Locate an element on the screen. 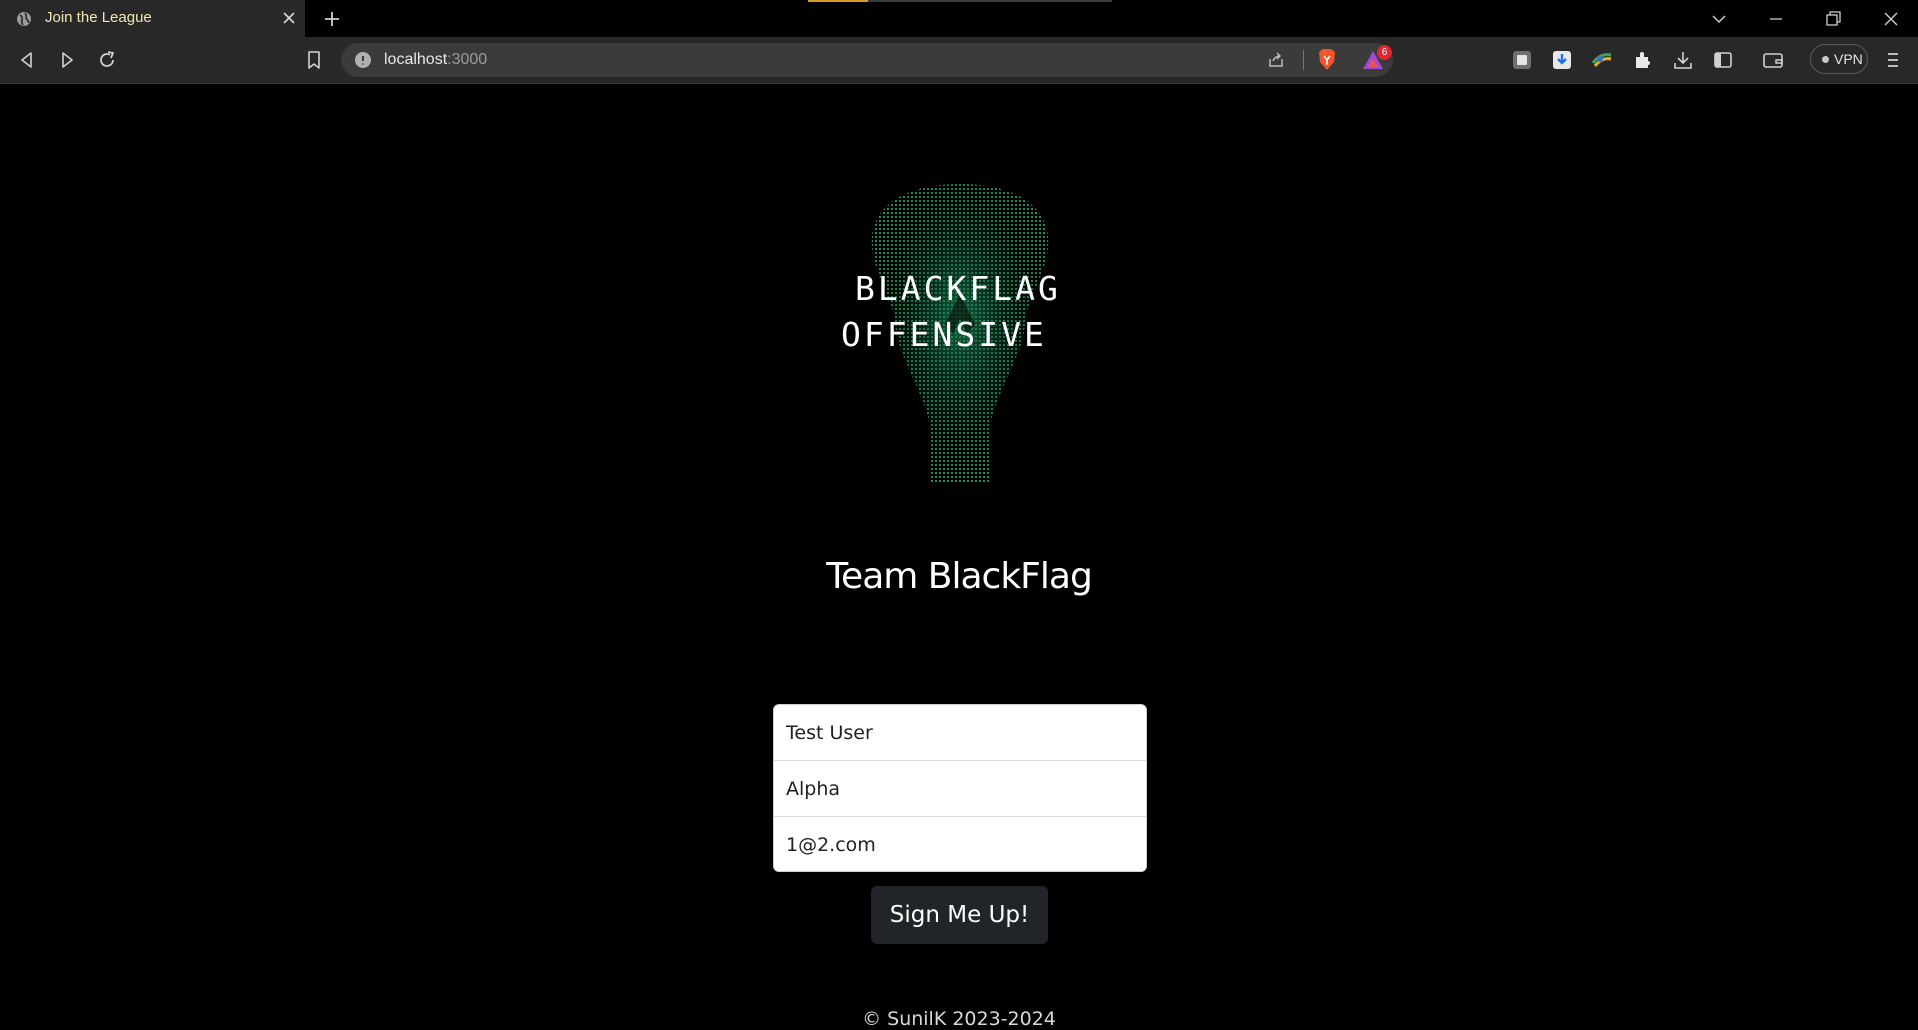 The image size is (1918, 1030). vpn-button: VPN is located at coordinates (1839, 59).